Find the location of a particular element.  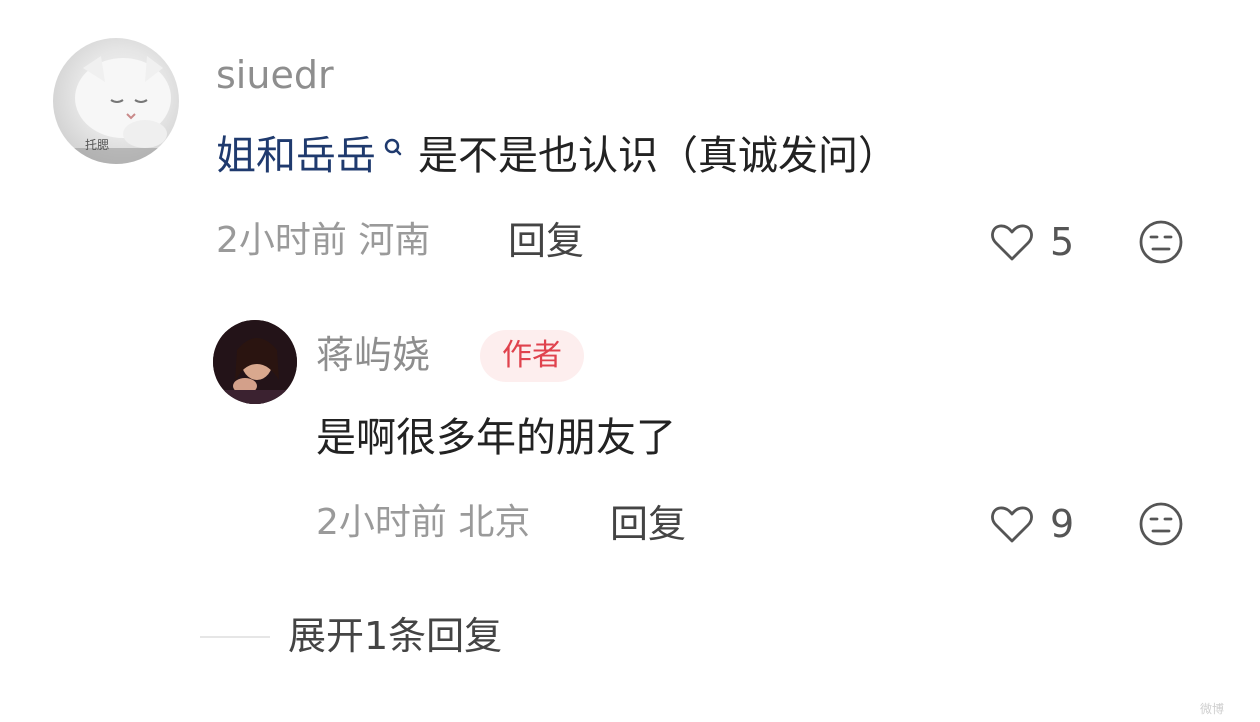

comment-location: 河南 is located at coordinates (394, 240).